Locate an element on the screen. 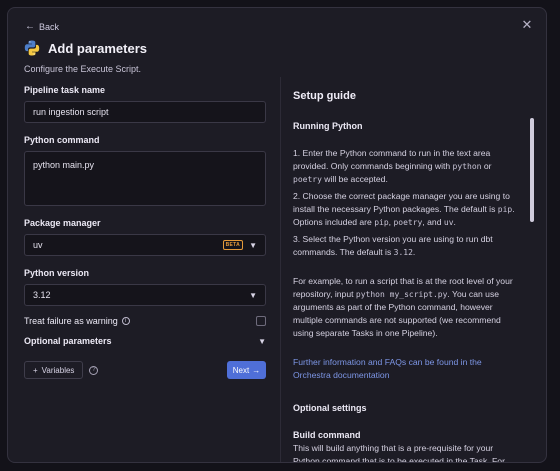  python-logo-icon is located at coordinates (32, 48).